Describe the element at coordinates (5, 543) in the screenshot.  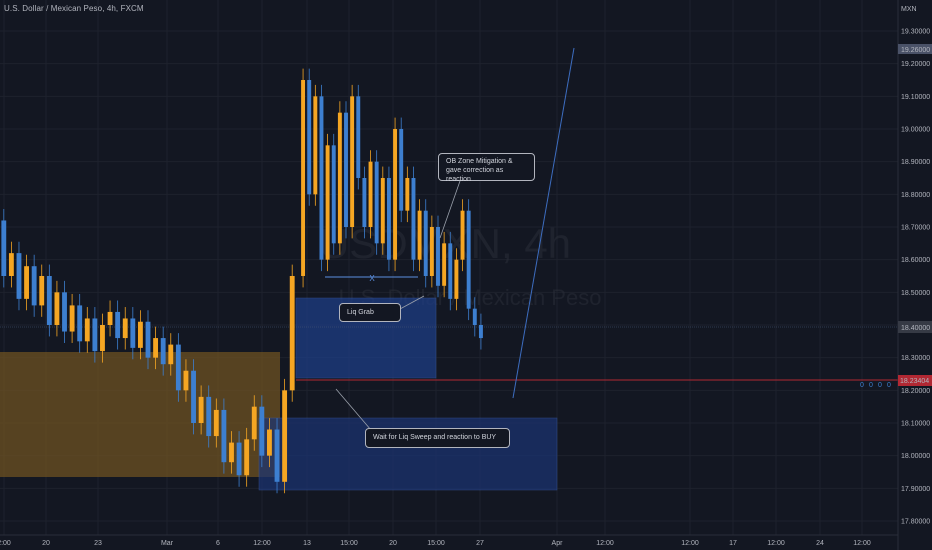
I see `time-tick-label: 2:00` at that location.